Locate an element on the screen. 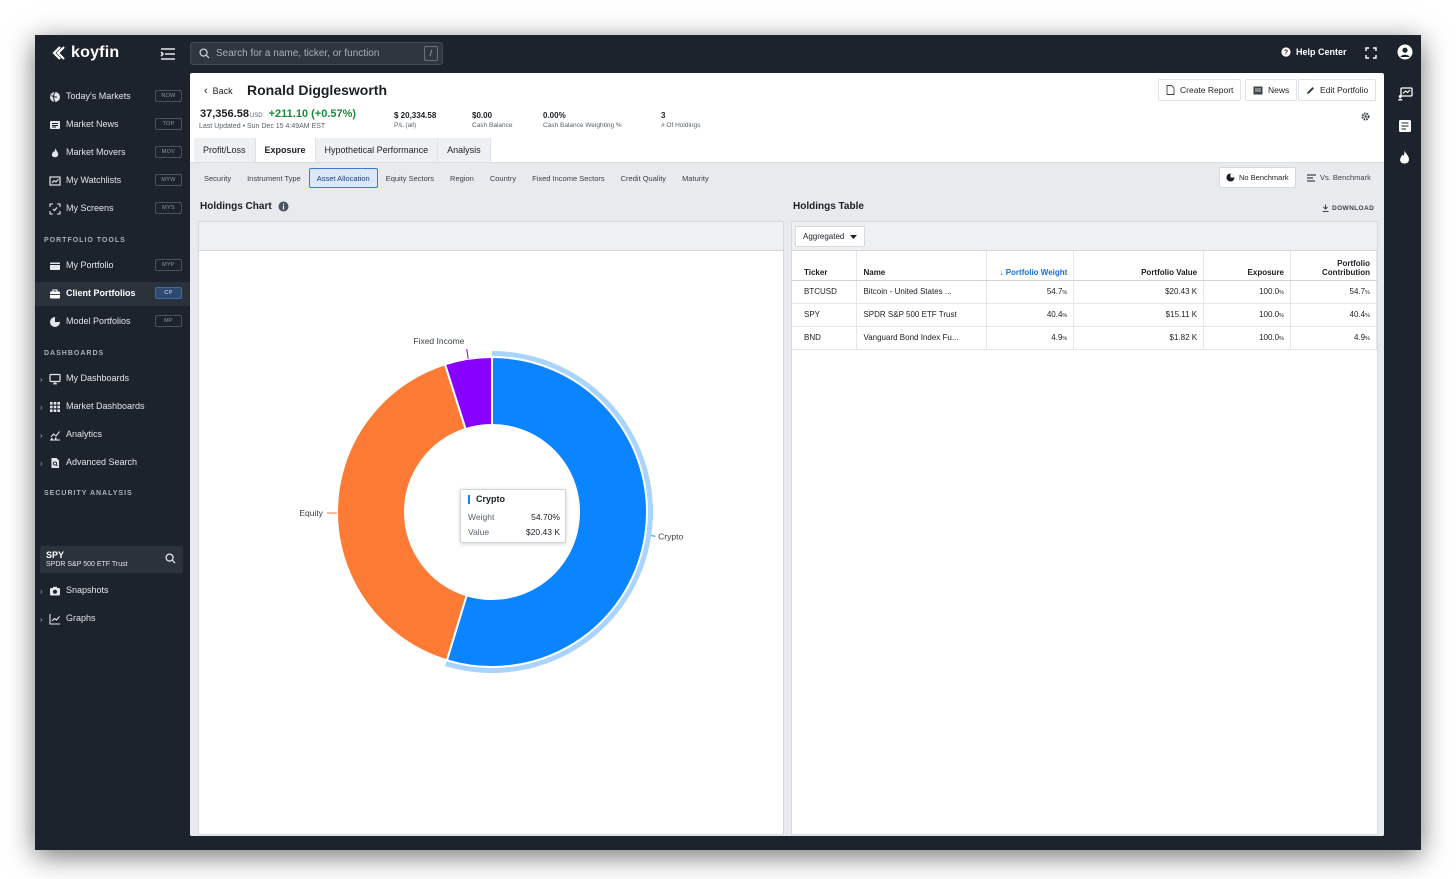 Image resolution: width=1456 pixels, height=879 pixels. news-label: News is located at coordinates (1279, 90).